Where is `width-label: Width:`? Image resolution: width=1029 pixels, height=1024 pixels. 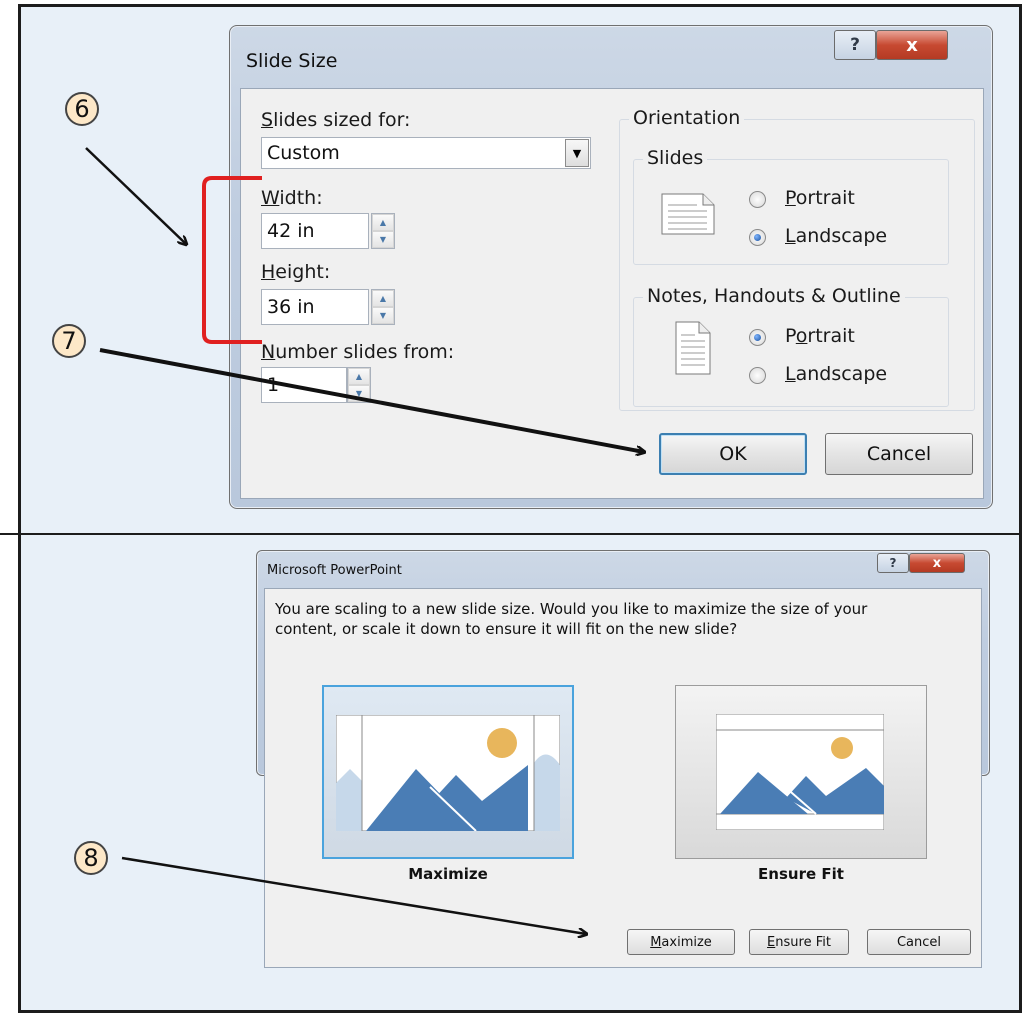
width-label: Width: is located at coordinates (292, 198).